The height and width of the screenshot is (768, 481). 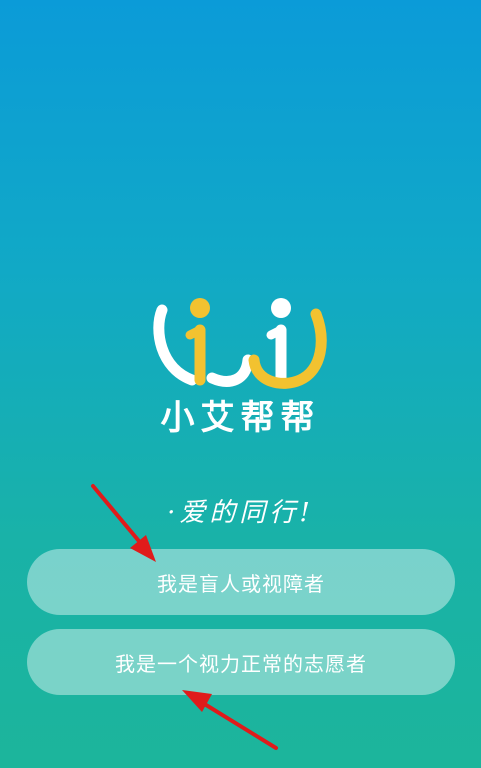 I want to click on slogan-text: ·爱的同行!, so click(x=240, y=513).